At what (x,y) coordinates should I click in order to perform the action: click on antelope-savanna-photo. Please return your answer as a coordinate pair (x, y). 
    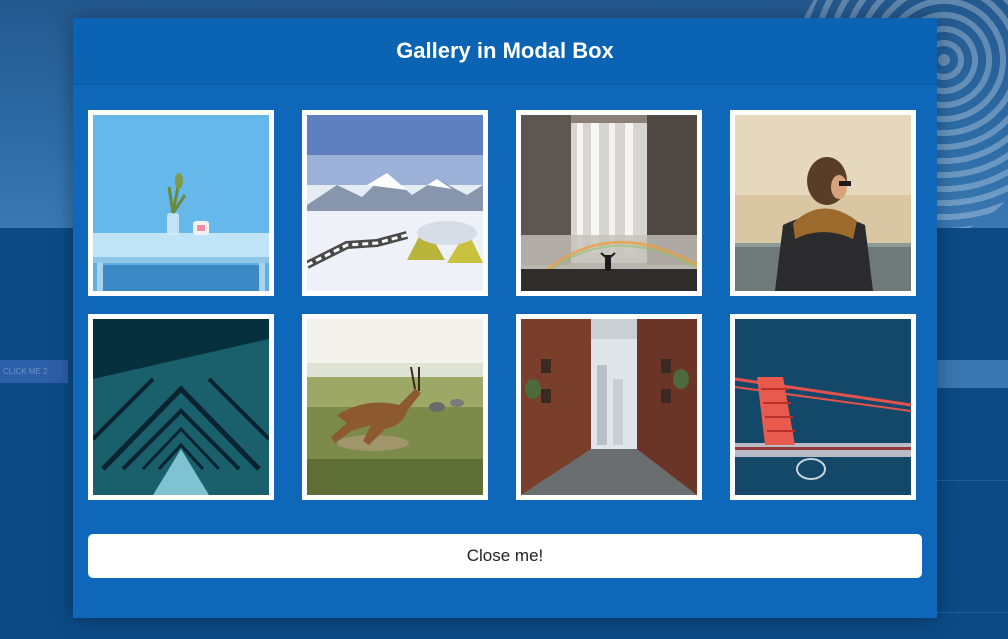
    Looking at the image, I should click on (395, 407).